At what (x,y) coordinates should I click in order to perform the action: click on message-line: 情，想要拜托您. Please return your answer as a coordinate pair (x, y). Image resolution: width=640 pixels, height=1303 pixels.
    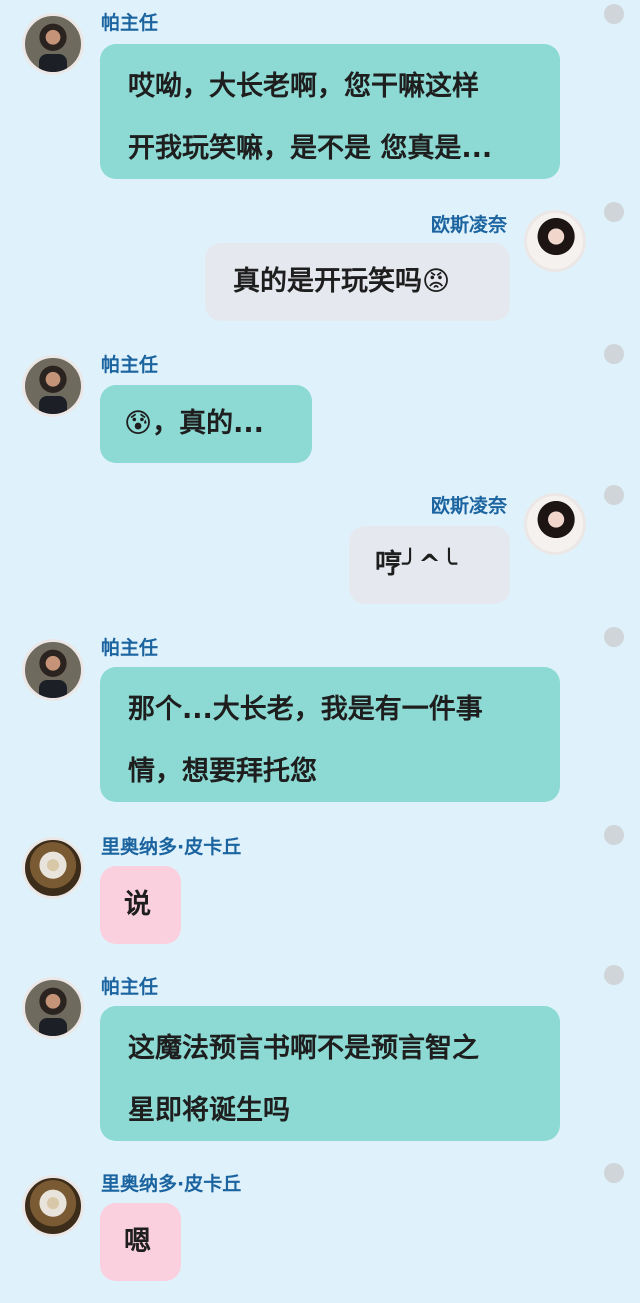
    Looking at the image, I should click on (222, 771).